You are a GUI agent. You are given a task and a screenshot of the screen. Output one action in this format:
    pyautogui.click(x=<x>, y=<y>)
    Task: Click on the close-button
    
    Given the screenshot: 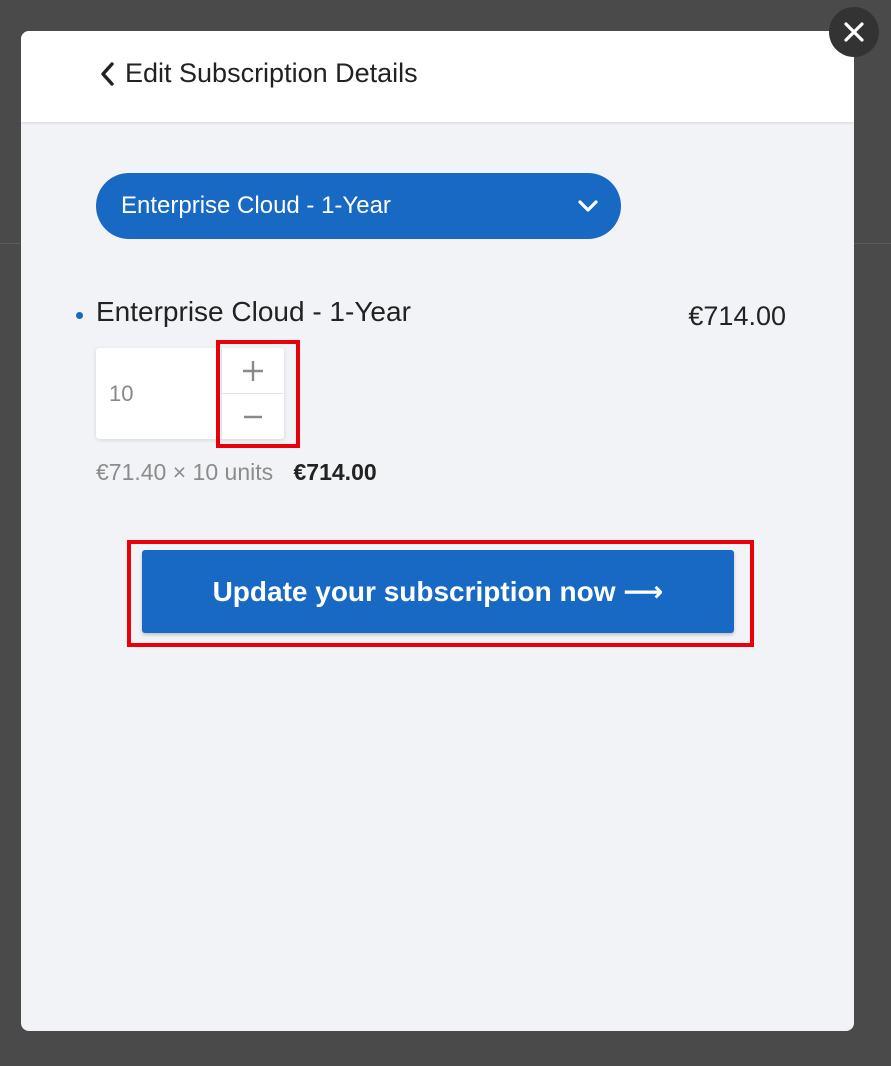 What is the action you would take?
    pyautogui.click(x=854, y=32)
    